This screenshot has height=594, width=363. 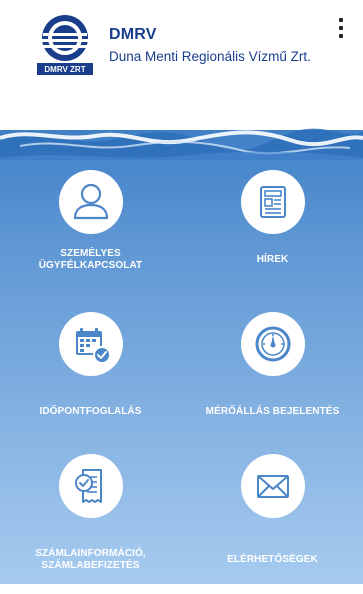 I want to click on logo-badge-text: DMRV ZRT, so click(x=64, y=69).